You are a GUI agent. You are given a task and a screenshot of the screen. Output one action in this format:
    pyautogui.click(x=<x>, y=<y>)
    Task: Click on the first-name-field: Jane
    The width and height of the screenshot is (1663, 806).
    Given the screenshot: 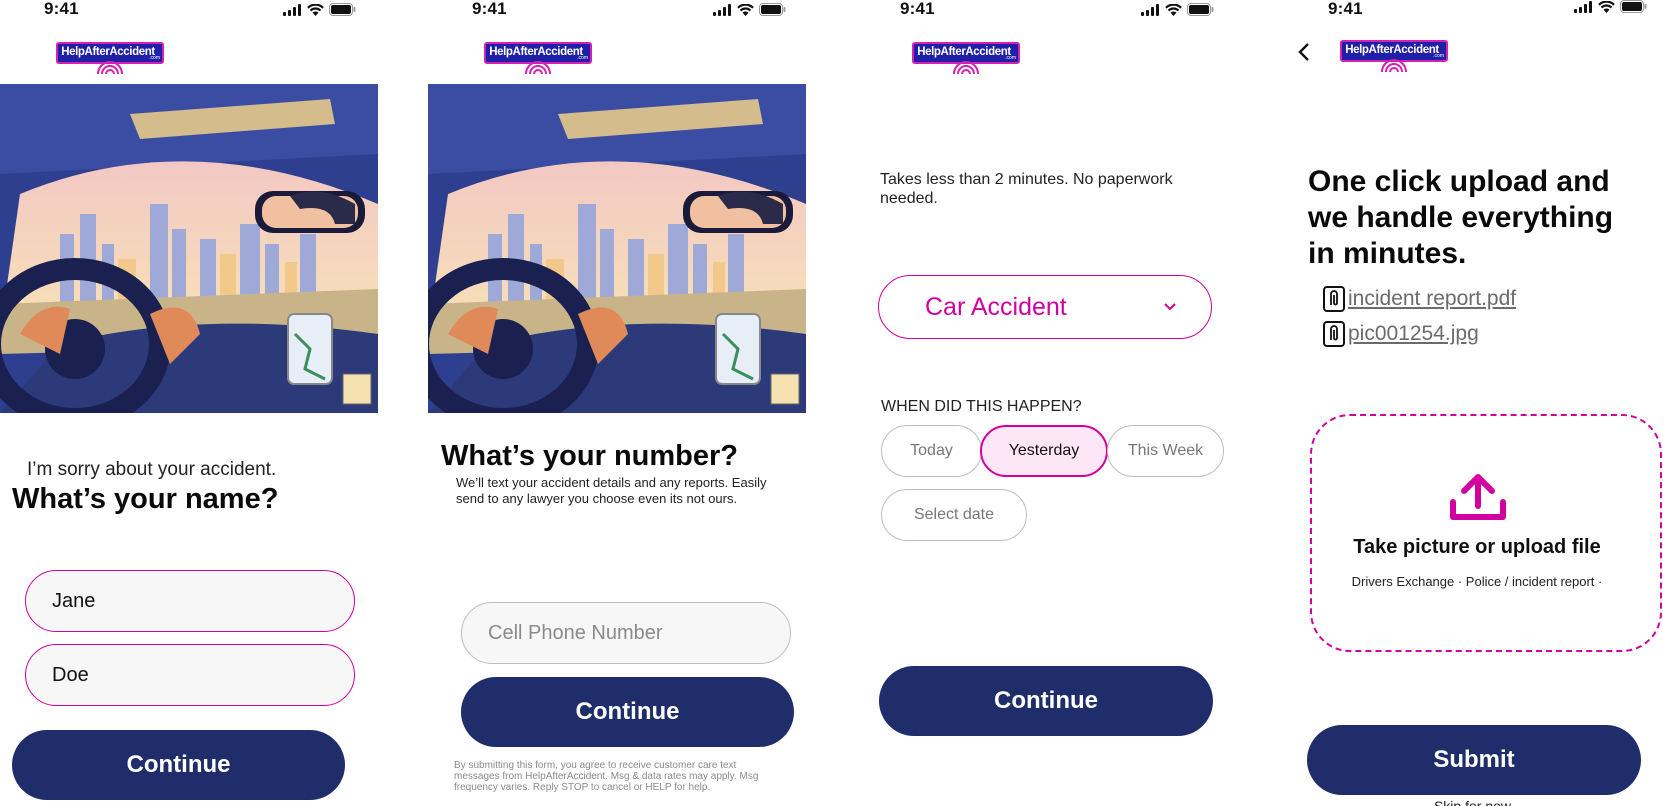 What is the action you would take?
    pyautogui.click(x=190, y=601)
    